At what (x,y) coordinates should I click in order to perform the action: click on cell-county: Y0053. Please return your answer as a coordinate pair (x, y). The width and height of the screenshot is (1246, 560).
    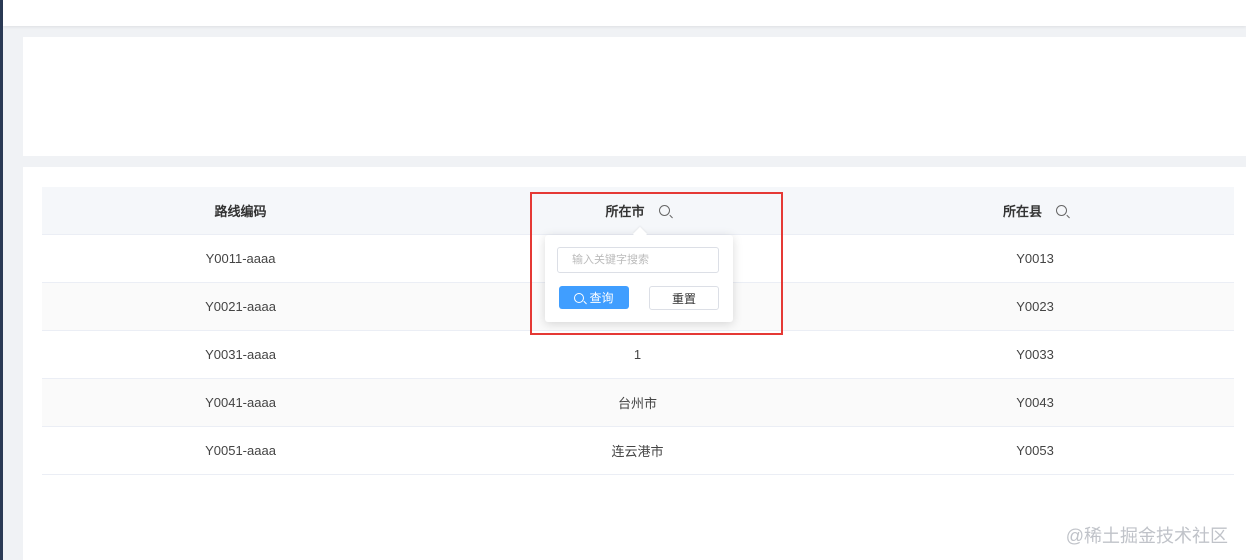
    Looking at the image, I should click on (1035, 450).